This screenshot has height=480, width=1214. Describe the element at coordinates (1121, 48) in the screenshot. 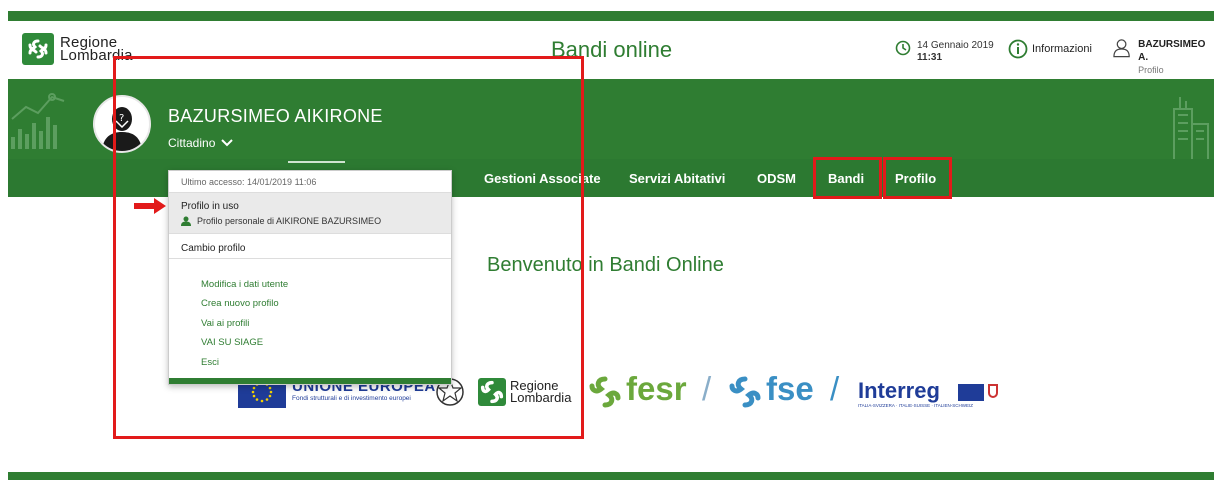

I see `user-icon` at that location.